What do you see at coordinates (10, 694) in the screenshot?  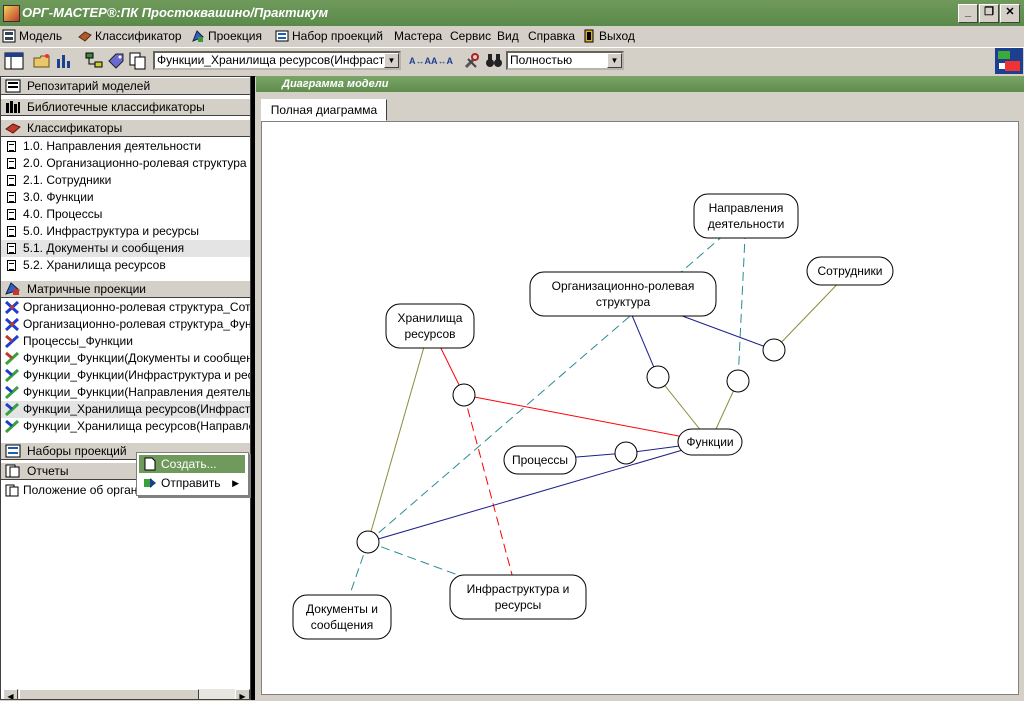 I see `scroll-left-icon: ◀` at bounding box center [10, 694].